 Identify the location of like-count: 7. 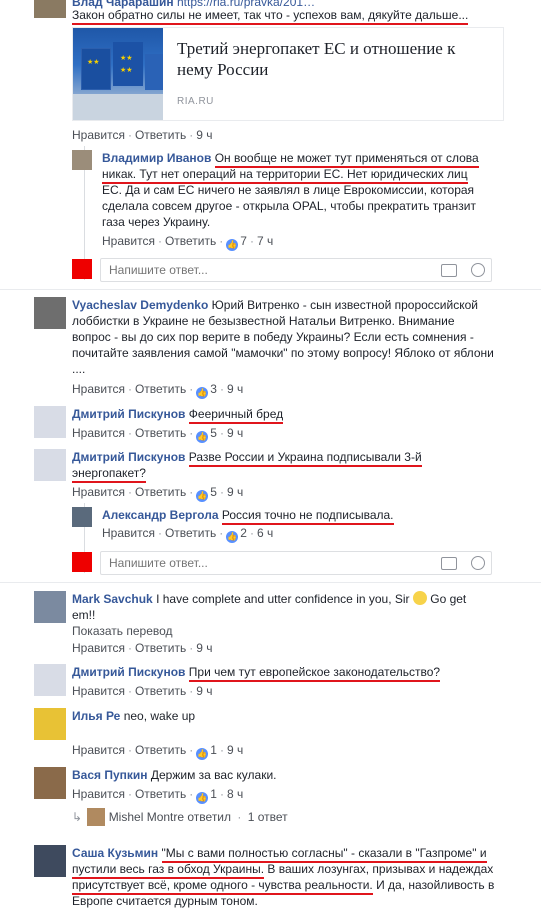
(243, 241).